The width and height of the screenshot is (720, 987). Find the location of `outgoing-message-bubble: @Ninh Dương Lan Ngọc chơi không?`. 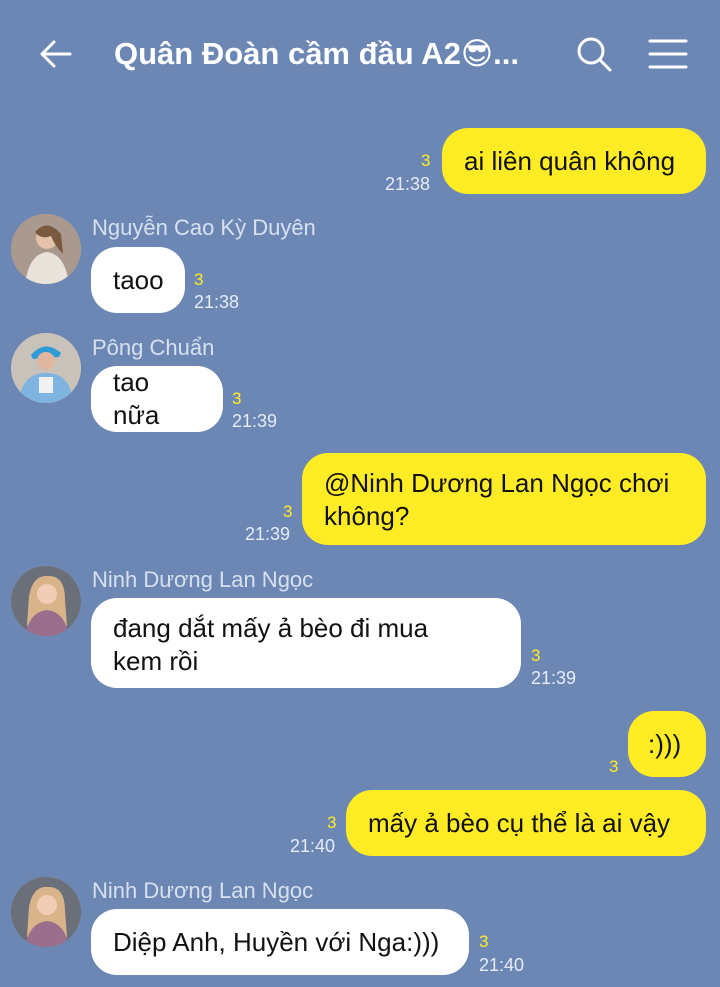

outgoing-message-bubble: @Ninh Dương Lan Ngọc chơi không? is located at coordinates (504, 499).